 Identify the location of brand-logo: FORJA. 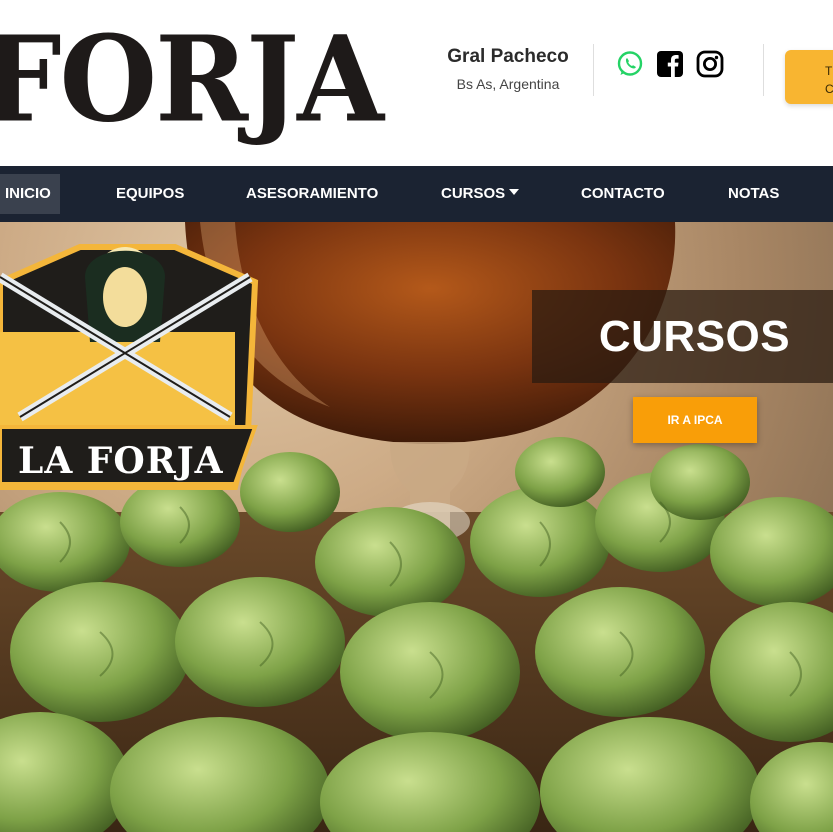
(192, 80).